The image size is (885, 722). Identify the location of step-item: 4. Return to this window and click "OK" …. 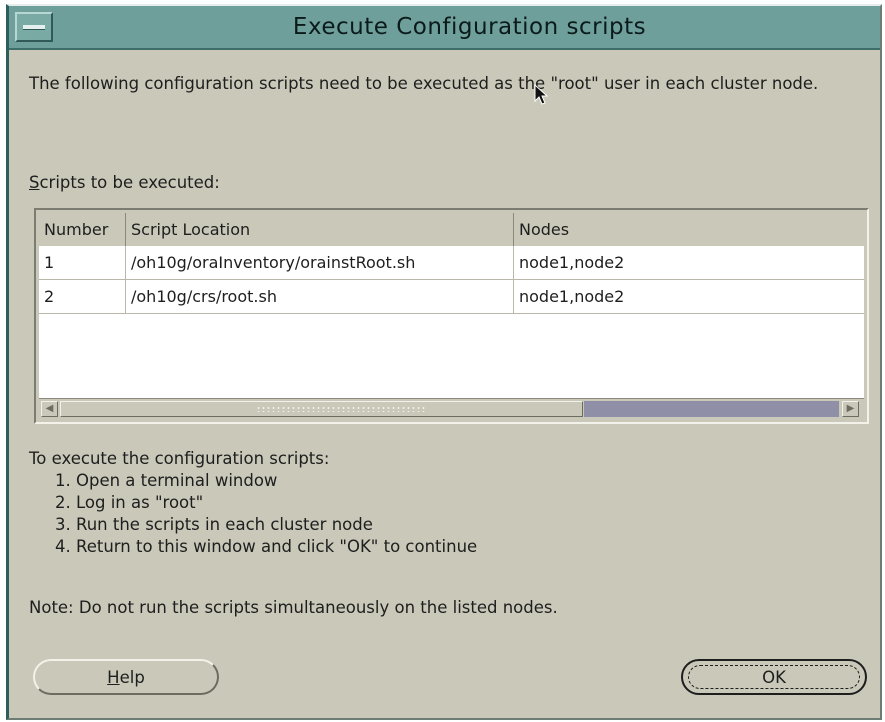
(266, 546).